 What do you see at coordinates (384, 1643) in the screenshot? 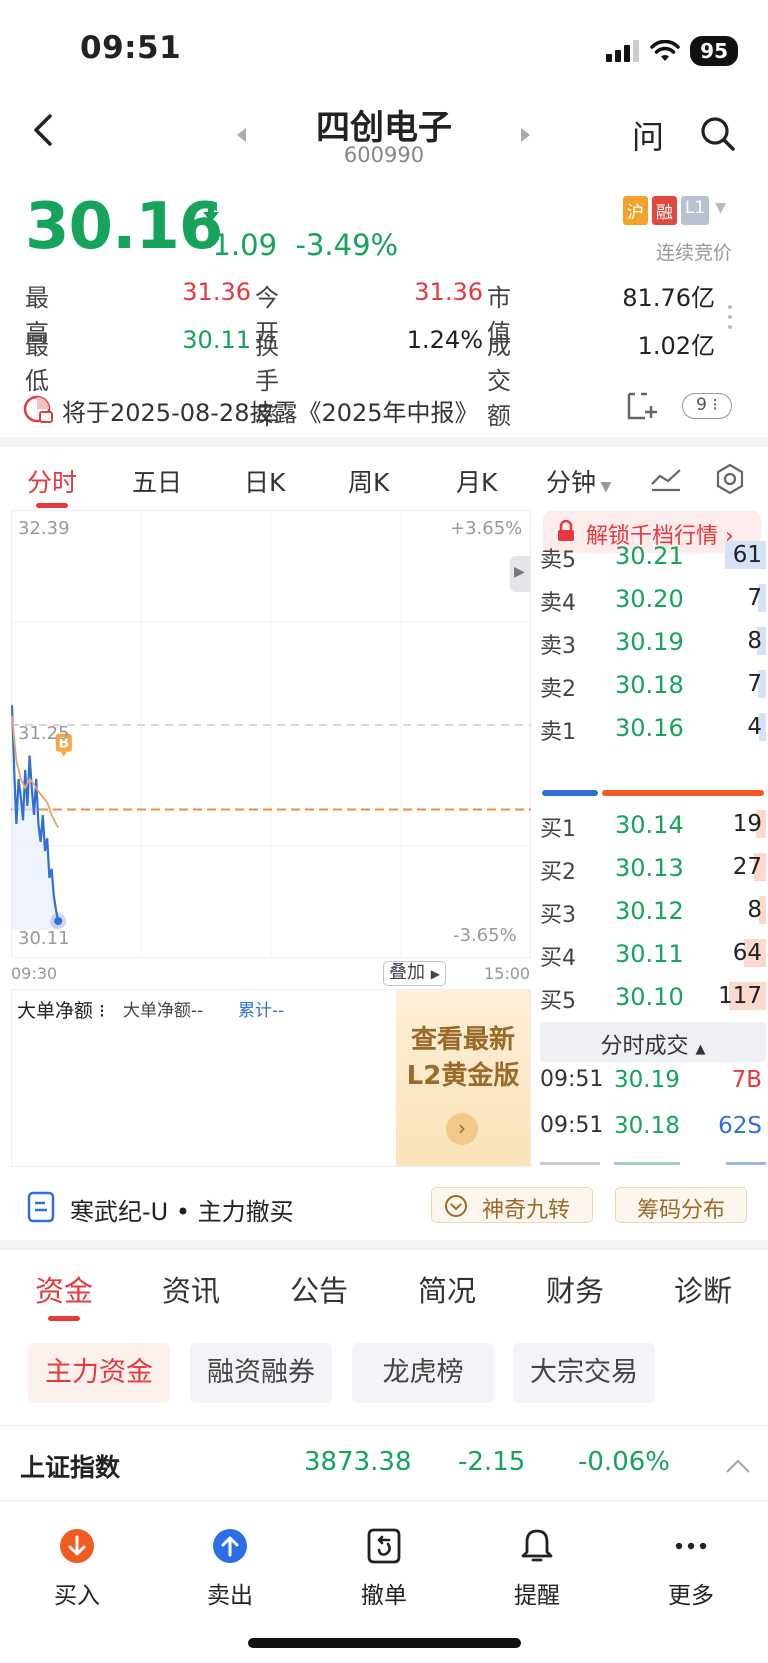
I see `home-indicator` at bounding box center [384, 1643].